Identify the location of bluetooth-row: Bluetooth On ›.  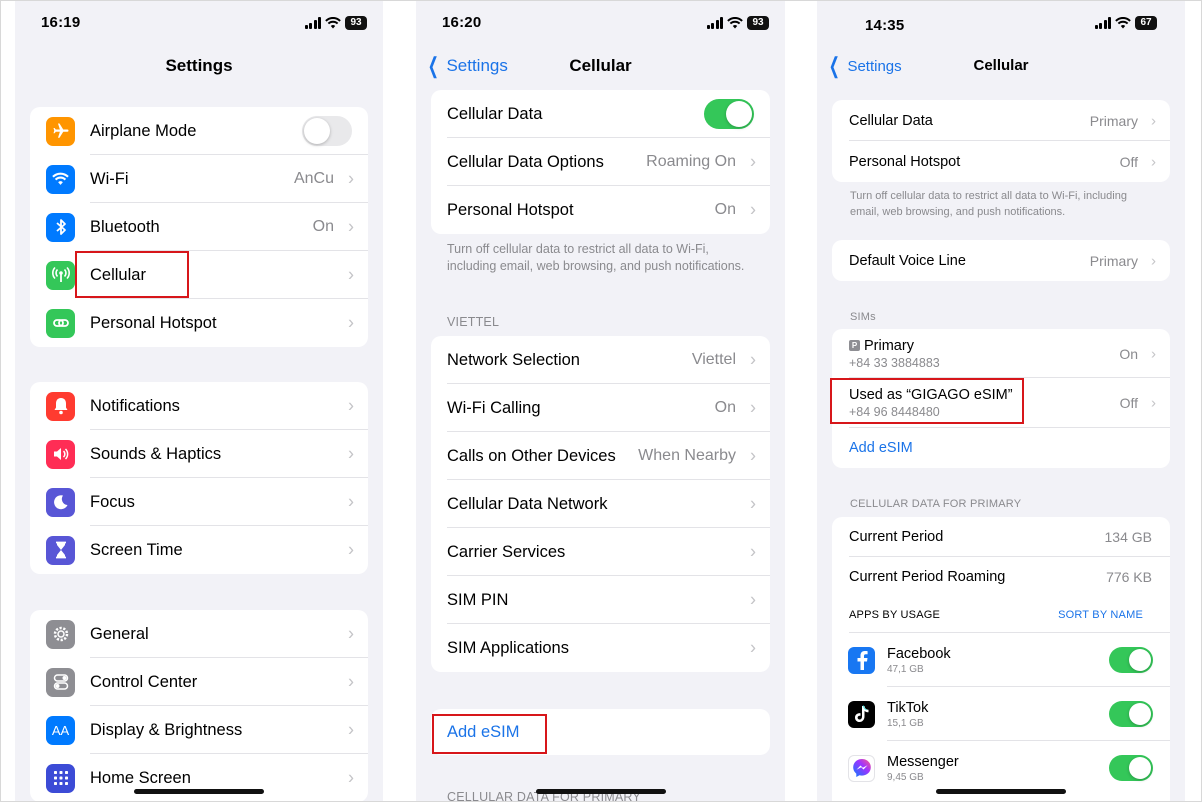
(199, 227).